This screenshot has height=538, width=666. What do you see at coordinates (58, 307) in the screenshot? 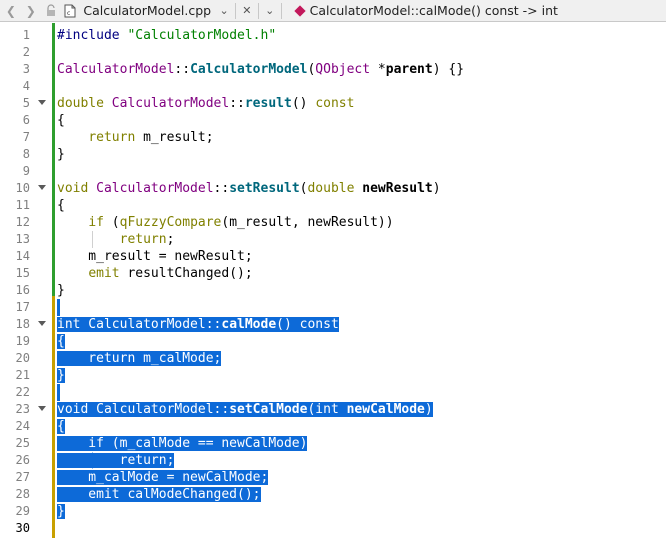
I see `selection-empty-line` at bounding box center [58, 307].